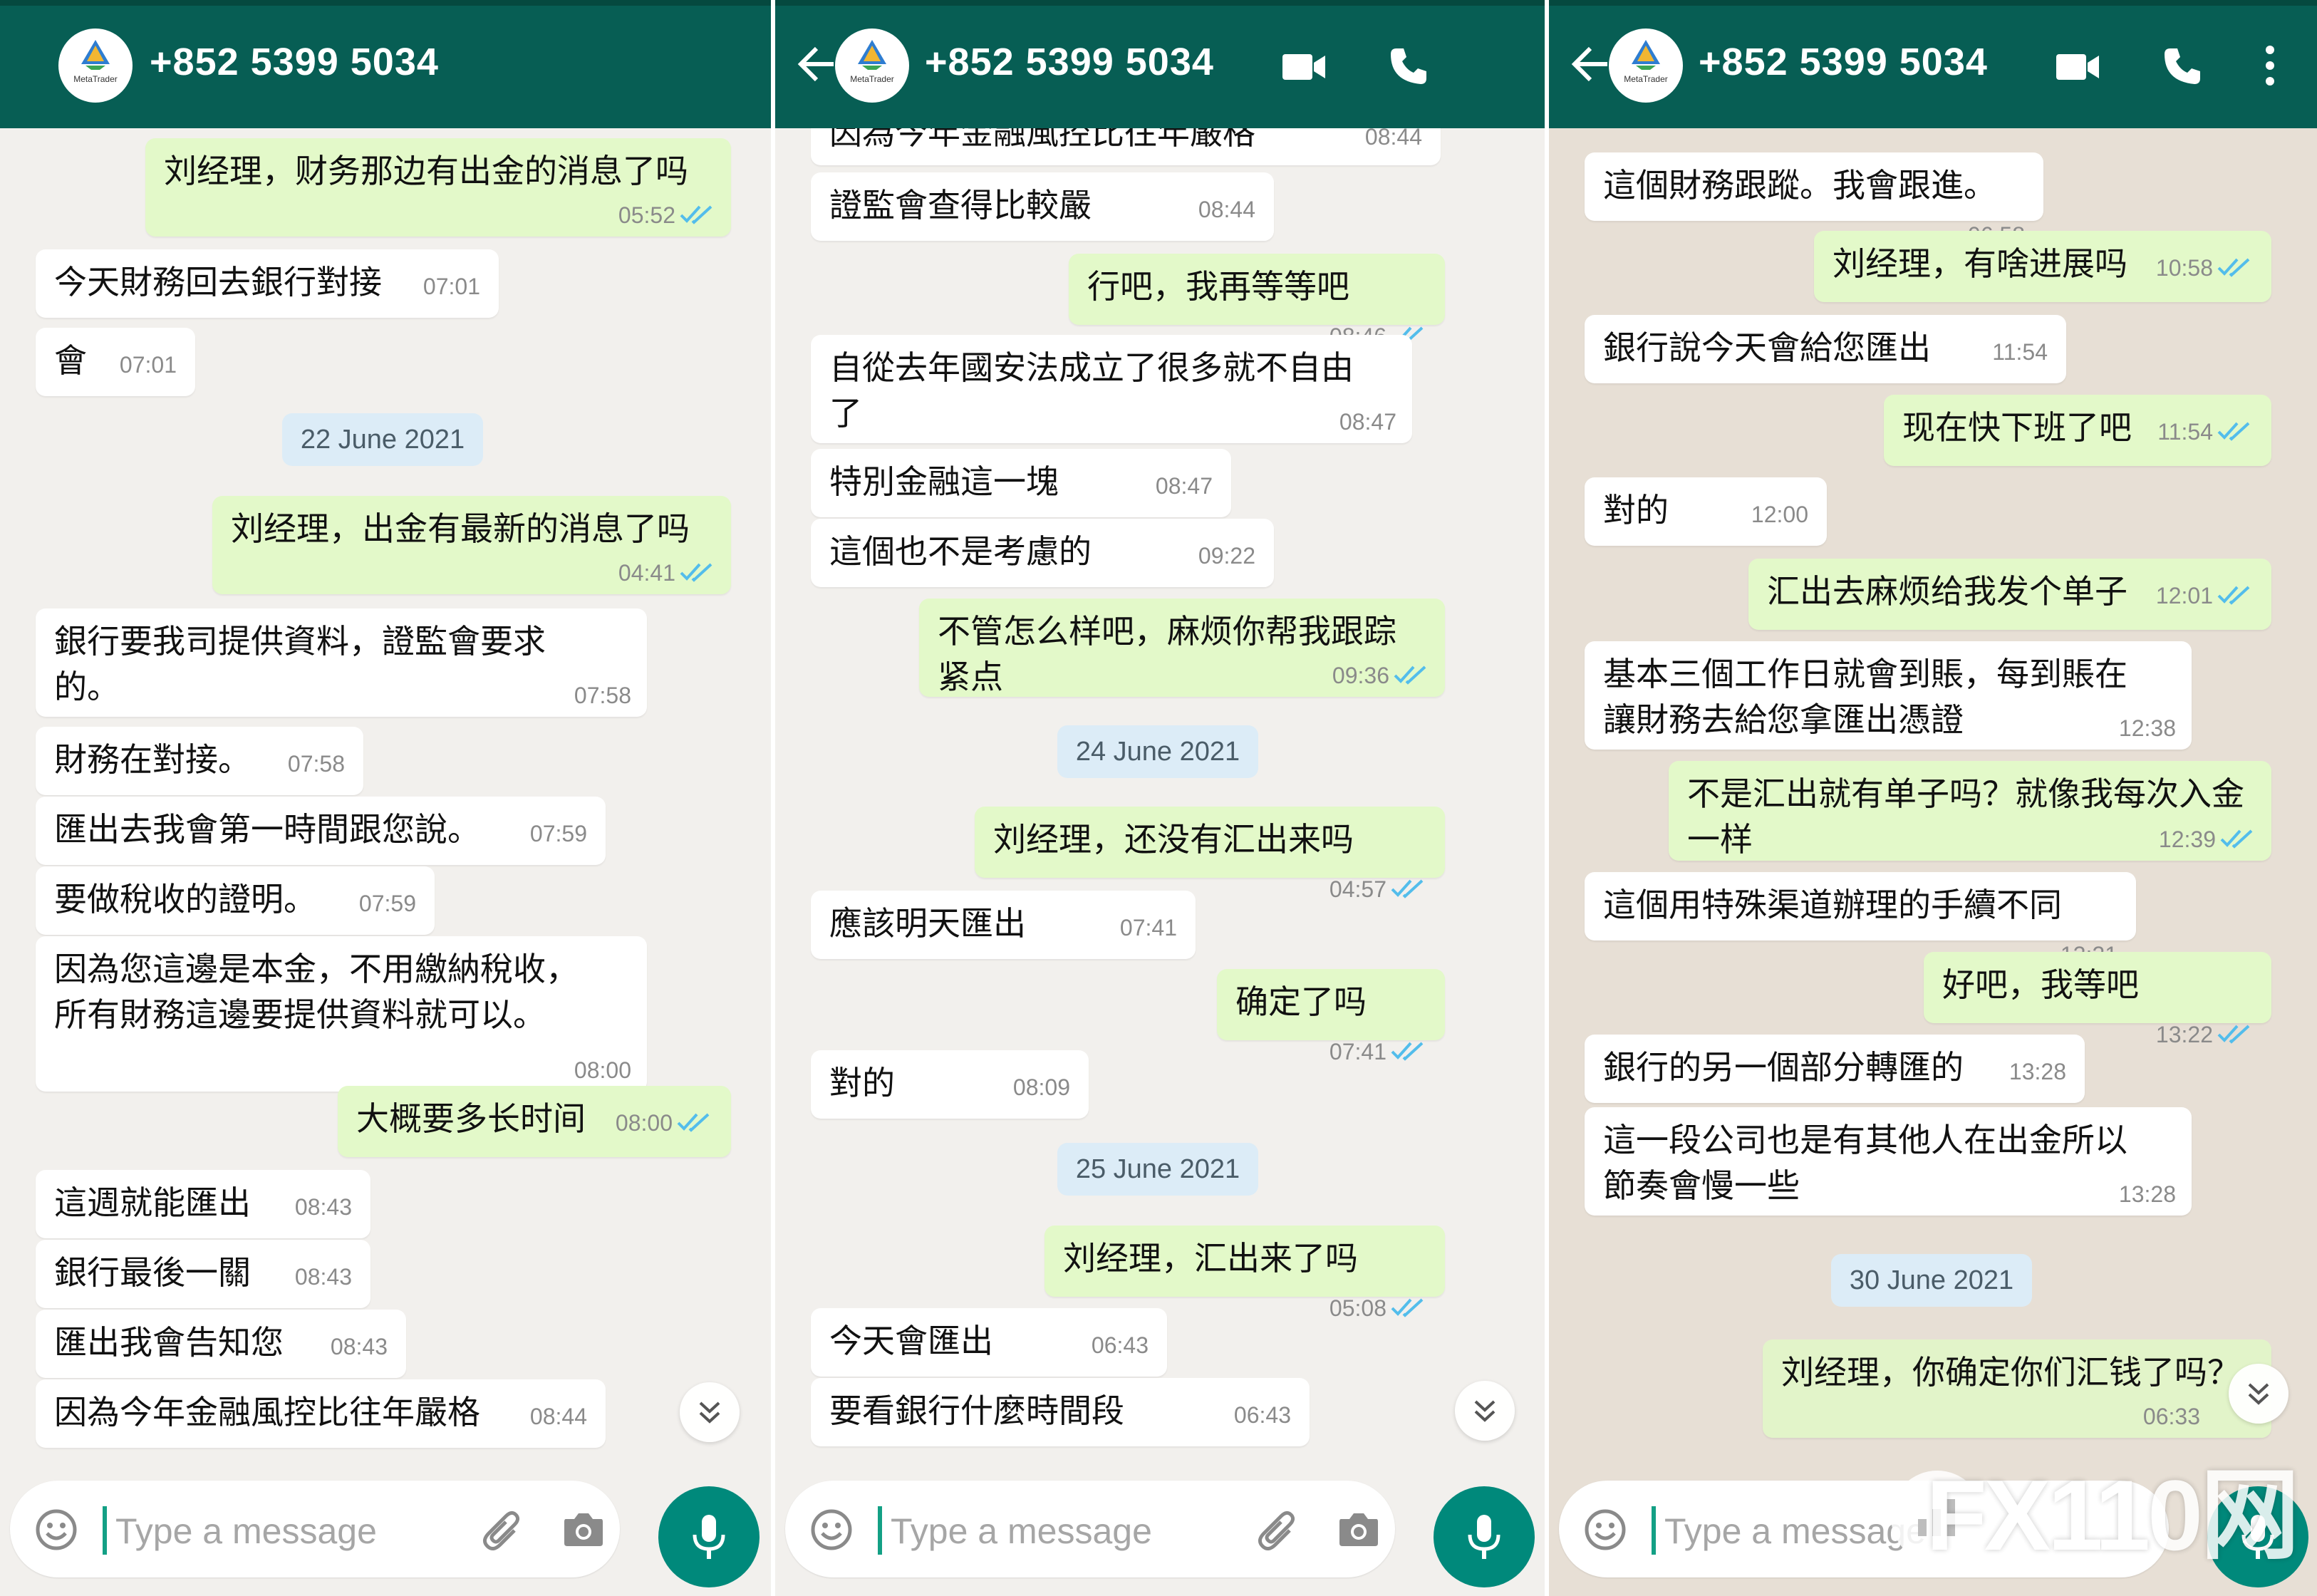 The height and width of the screenshot is (1596, 2317). Describe the element at coordinates (460, 528) in the screenshot. I see `message-text: 刘经理，出金有最新的消息了吗` at that location.